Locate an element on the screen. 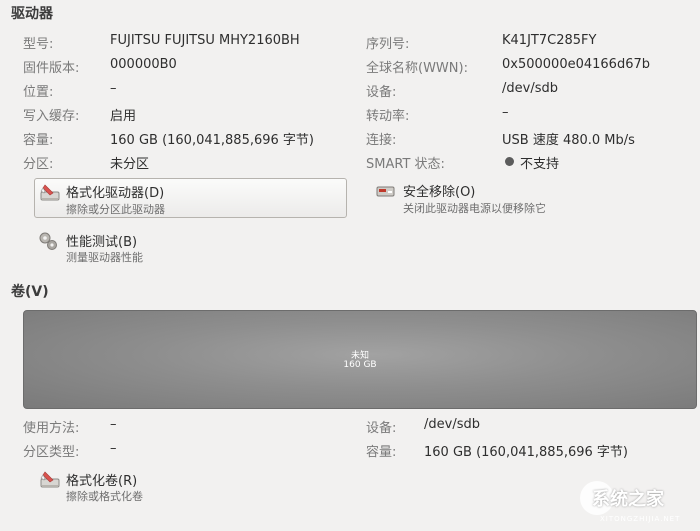 The image size is (700, 531). location-value: – is located at coordinates (113, 88).